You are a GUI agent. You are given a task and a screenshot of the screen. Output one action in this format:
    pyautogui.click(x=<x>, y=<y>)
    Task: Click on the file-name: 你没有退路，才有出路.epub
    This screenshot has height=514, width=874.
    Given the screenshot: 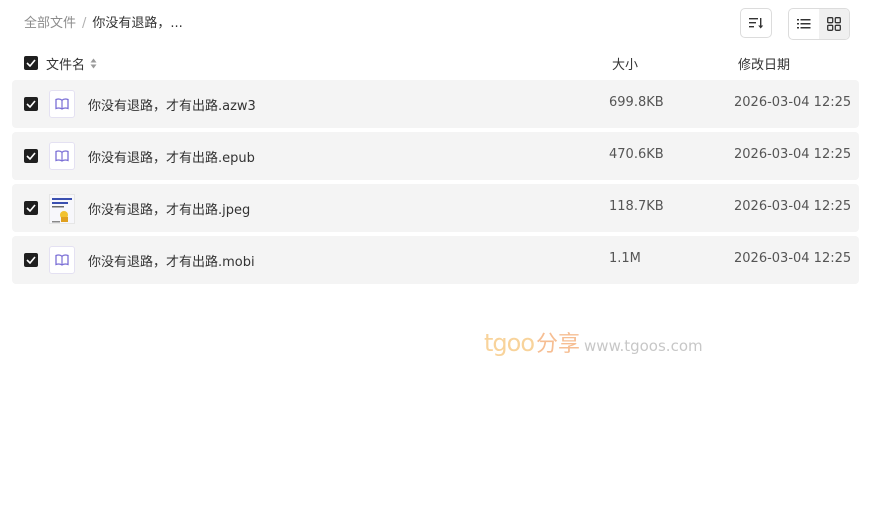 What is the action you would take?
    pyautogui.click(x=171, y=156)
    